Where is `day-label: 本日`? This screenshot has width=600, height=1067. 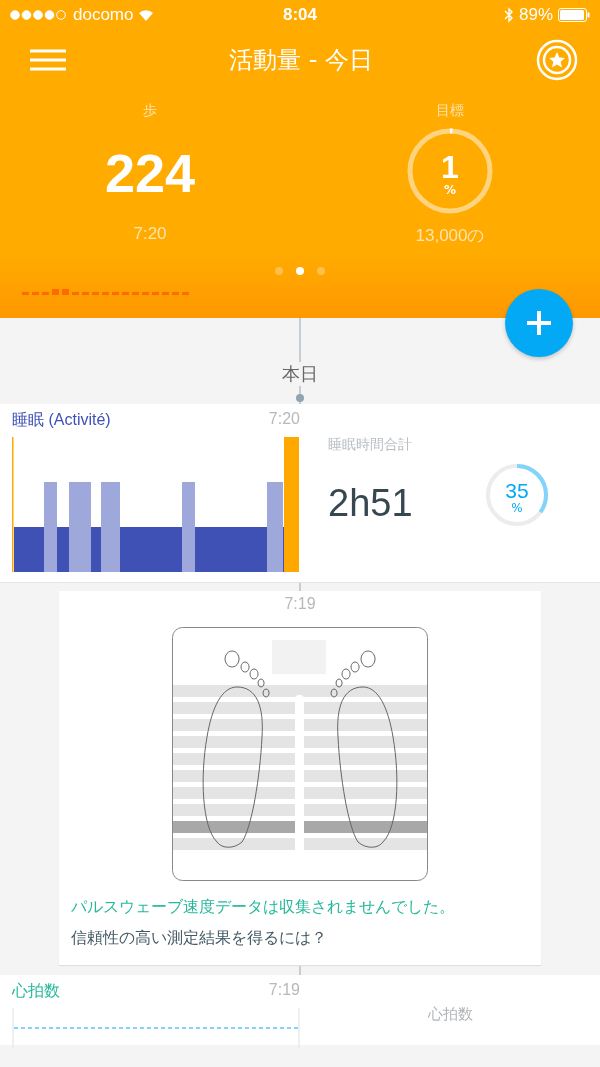 day-label: 本日 is located at coordinates (300, 374).